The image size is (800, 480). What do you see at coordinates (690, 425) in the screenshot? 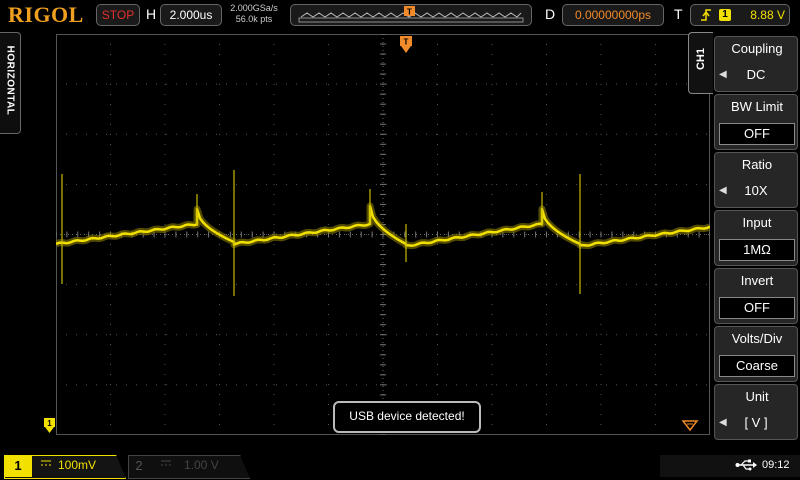
I see `trigger-level-marker-icon` at bounding box center [690, 425].